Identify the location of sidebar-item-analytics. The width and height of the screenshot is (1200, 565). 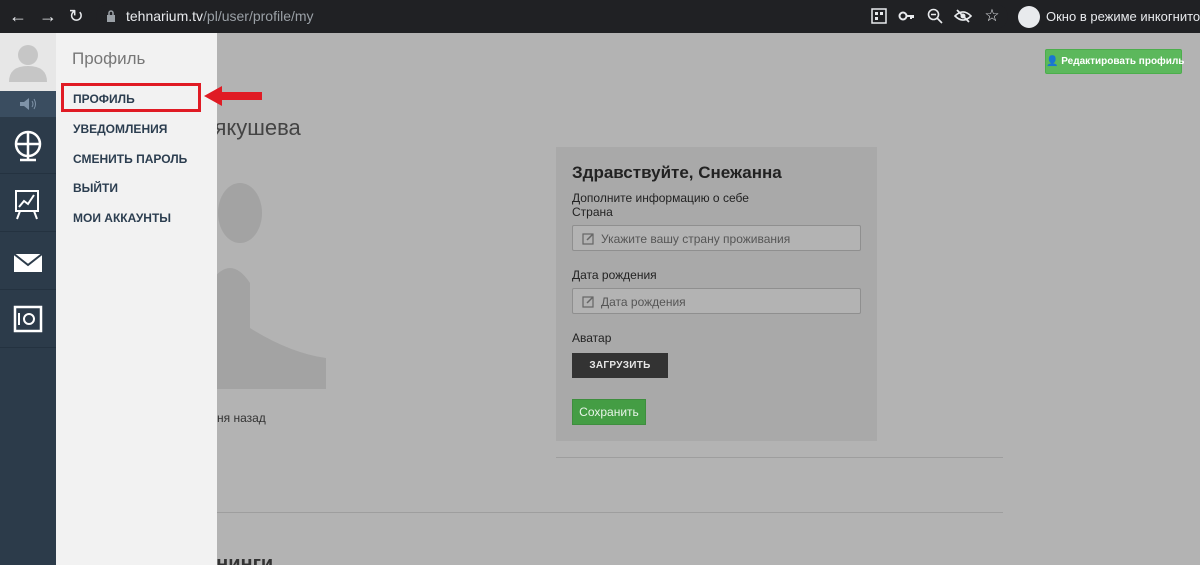
(28, 203).